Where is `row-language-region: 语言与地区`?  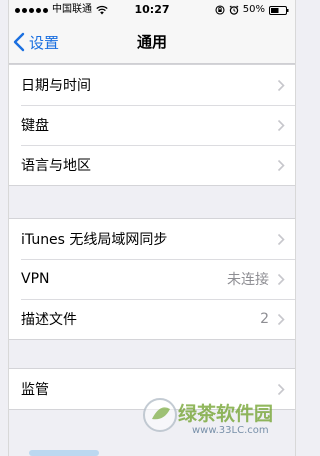
row-language-region: 语言与地区 is located at coordinates (152, 165).